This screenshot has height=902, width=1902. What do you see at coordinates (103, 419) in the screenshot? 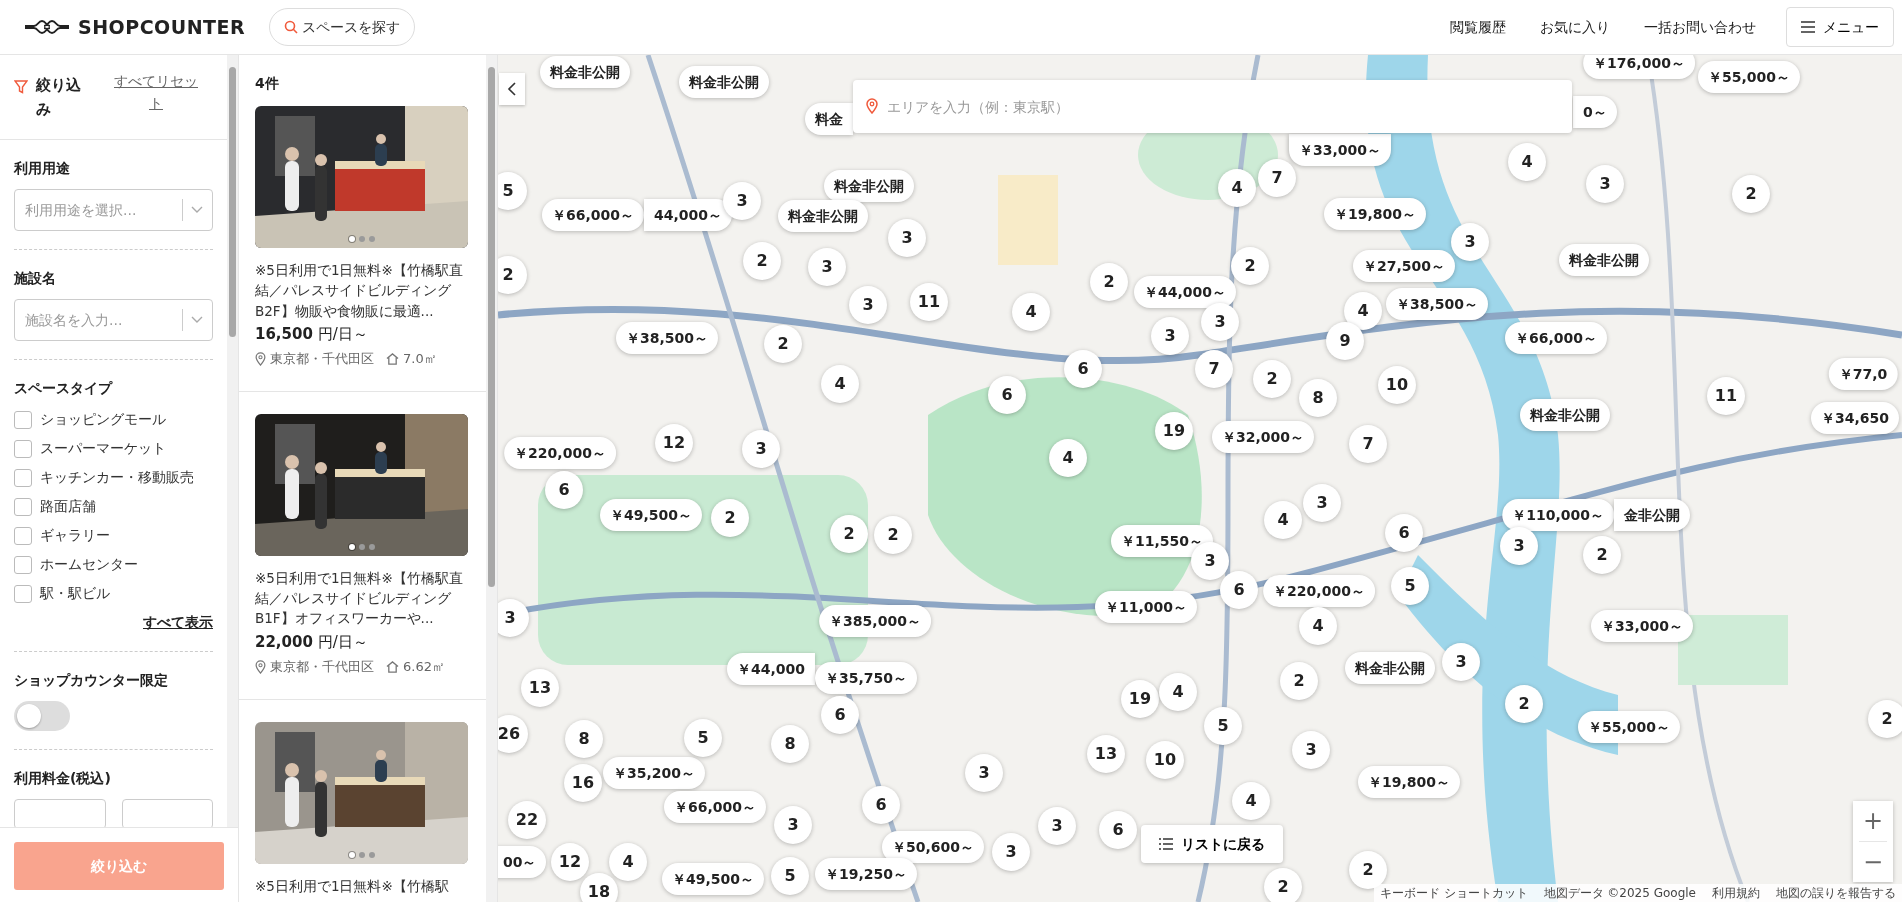
I see `checkbox-label: ショッピングモール` at bounding box center [103, 419].